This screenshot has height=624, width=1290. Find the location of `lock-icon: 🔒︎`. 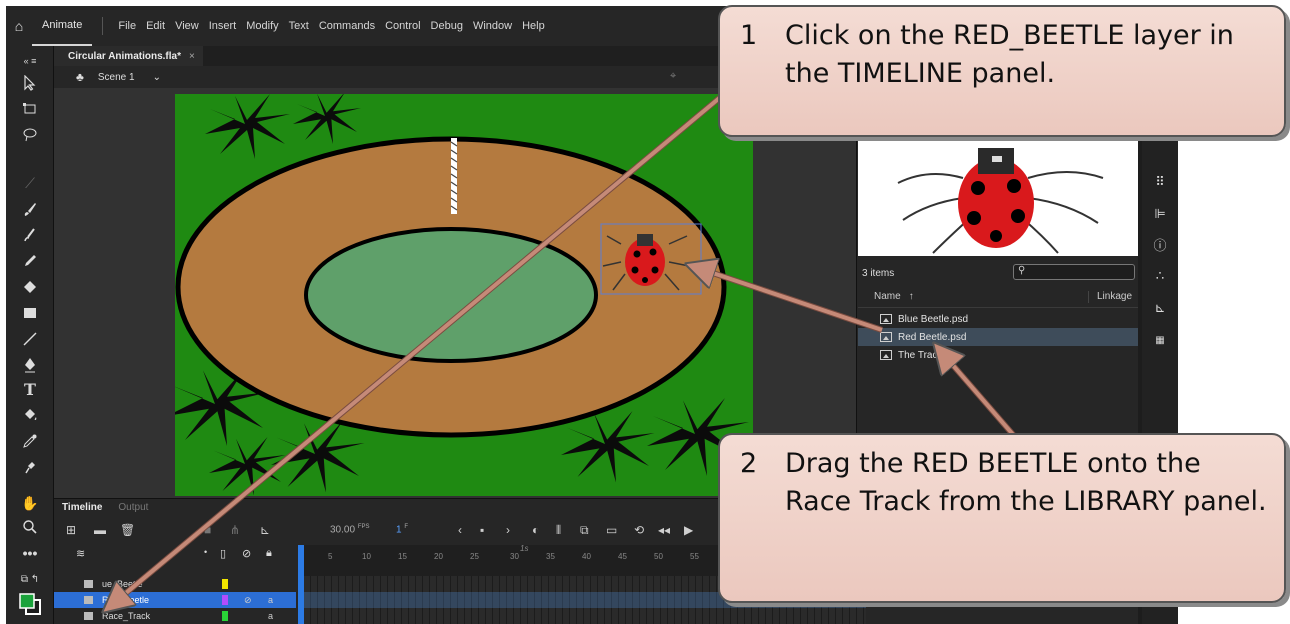

lock-icon: 🔒︎ is located at coordinates (269, 553).